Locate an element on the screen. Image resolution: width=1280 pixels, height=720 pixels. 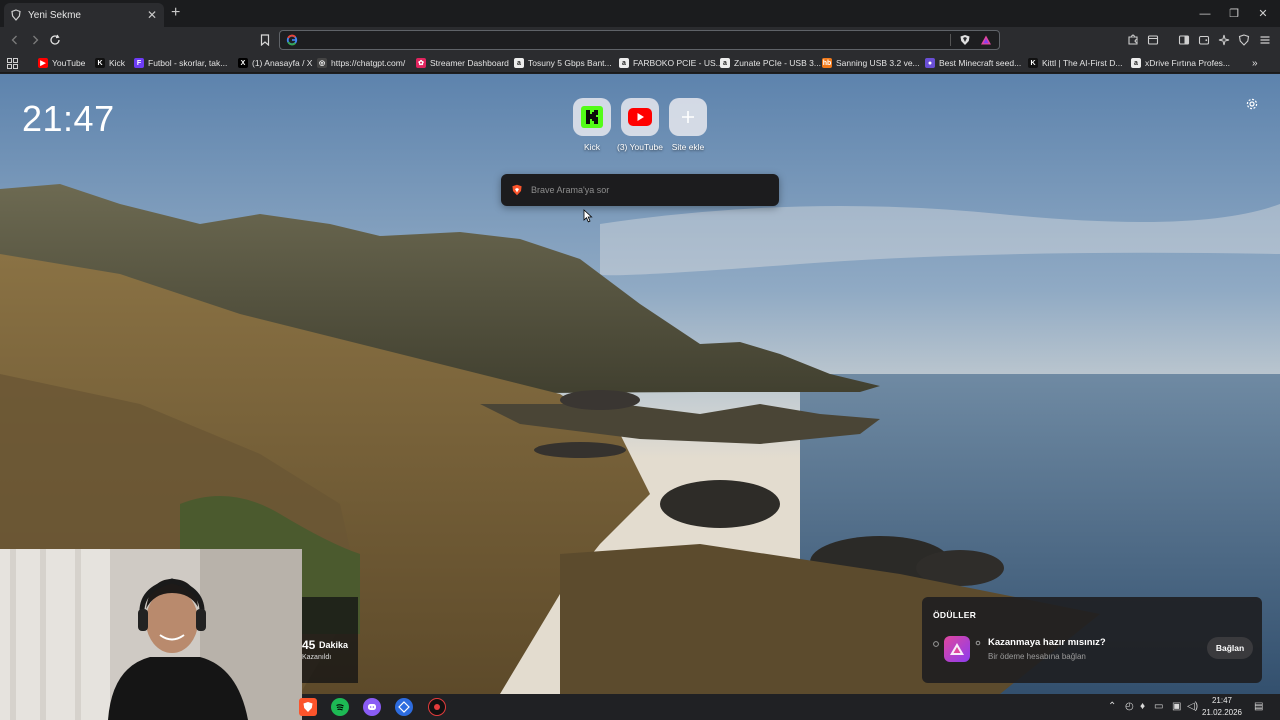
bookmark-button is located at coordinates (265, 40).